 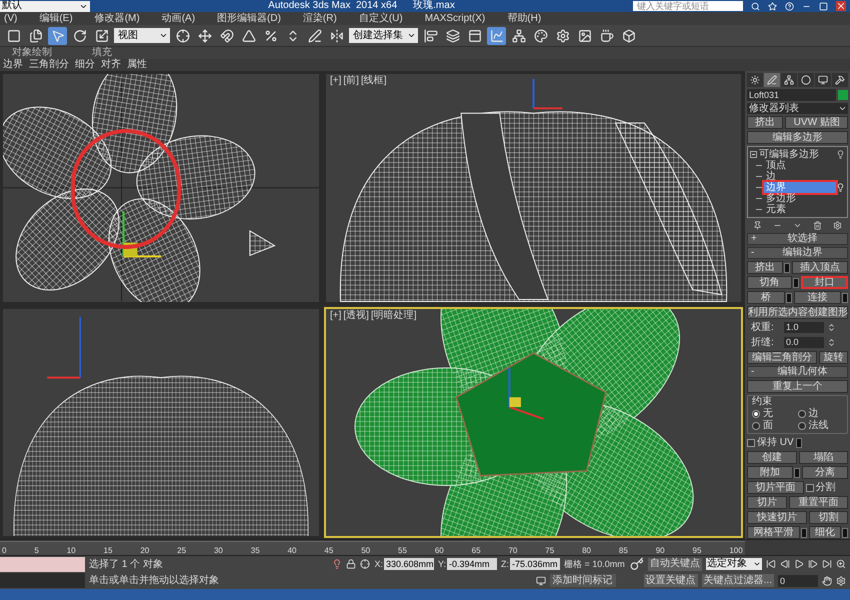 I want to click on viewport-label: [线框], so click(x=373, y=81).